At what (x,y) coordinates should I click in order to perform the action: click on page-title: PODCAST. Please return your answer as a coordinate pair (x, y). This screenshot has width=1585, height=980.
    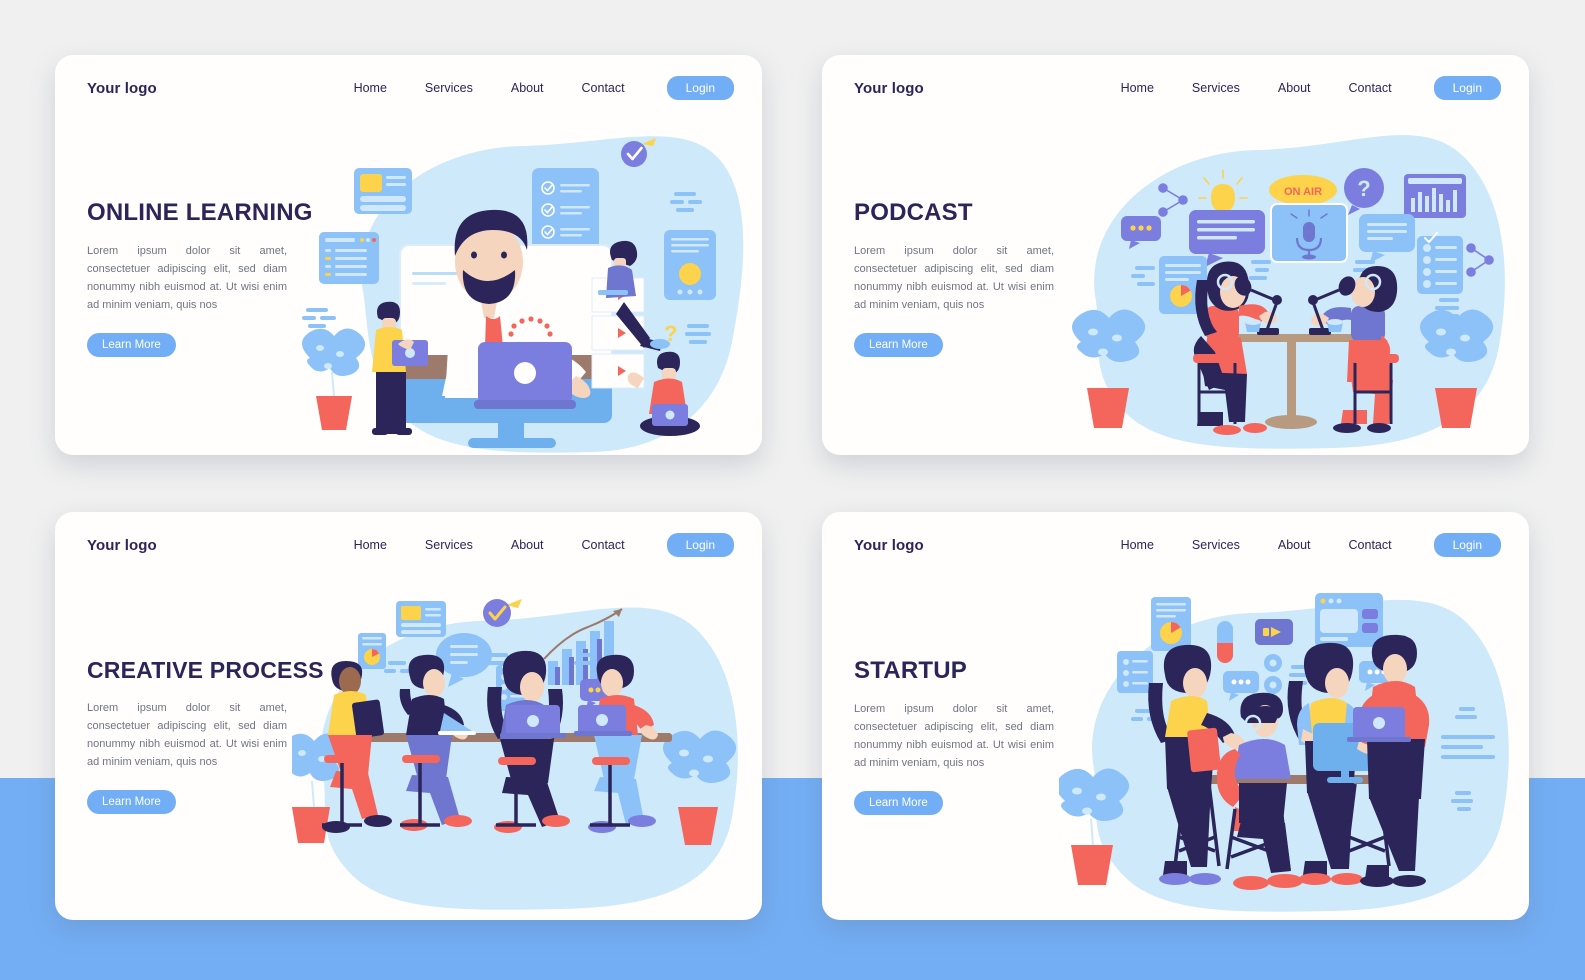
    Looking at the image, I should click on (913, 212).